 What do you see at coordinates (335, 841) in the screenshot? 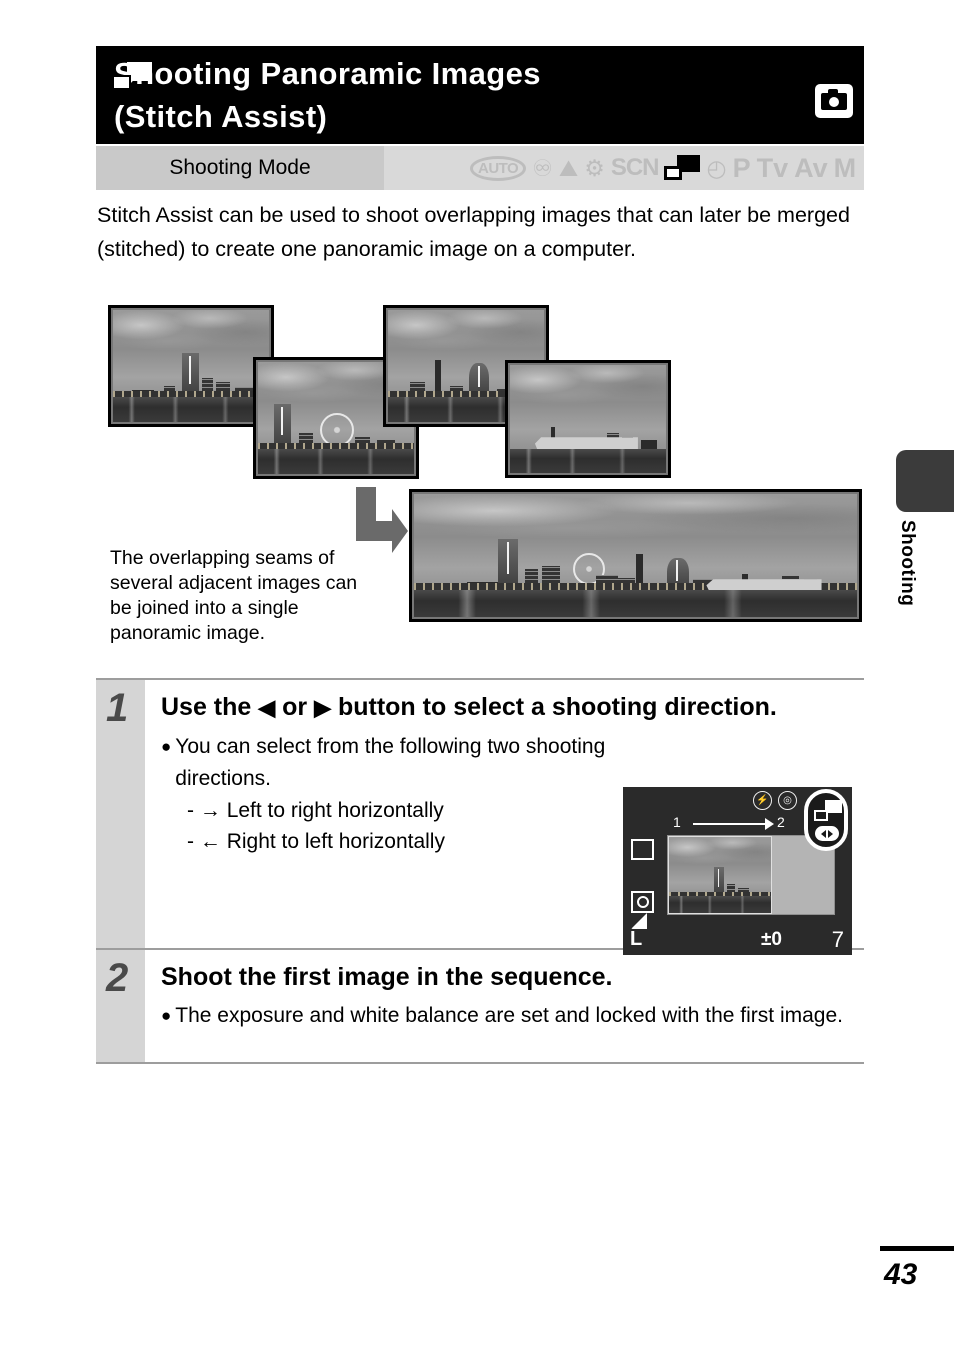
I see `sub-text-2: Right to left horizontally` at bounding box center [335, 841].